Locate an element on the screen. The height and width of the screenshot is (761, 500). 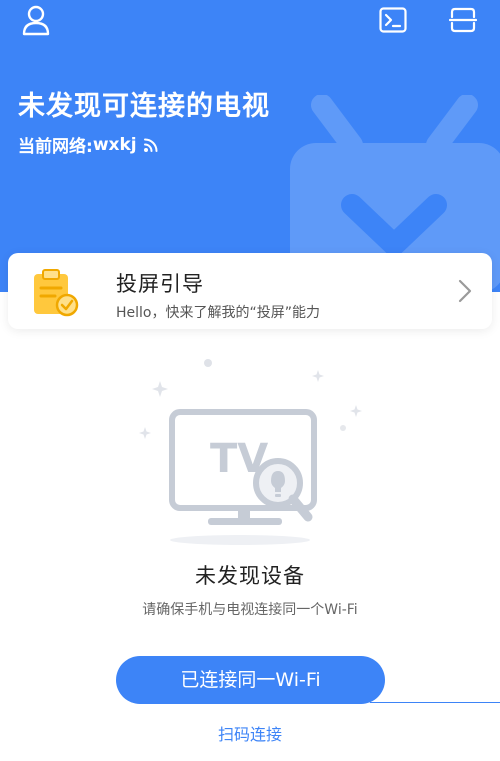
network-status: 当前网络: wxkj is located at coordinates (88, 144).